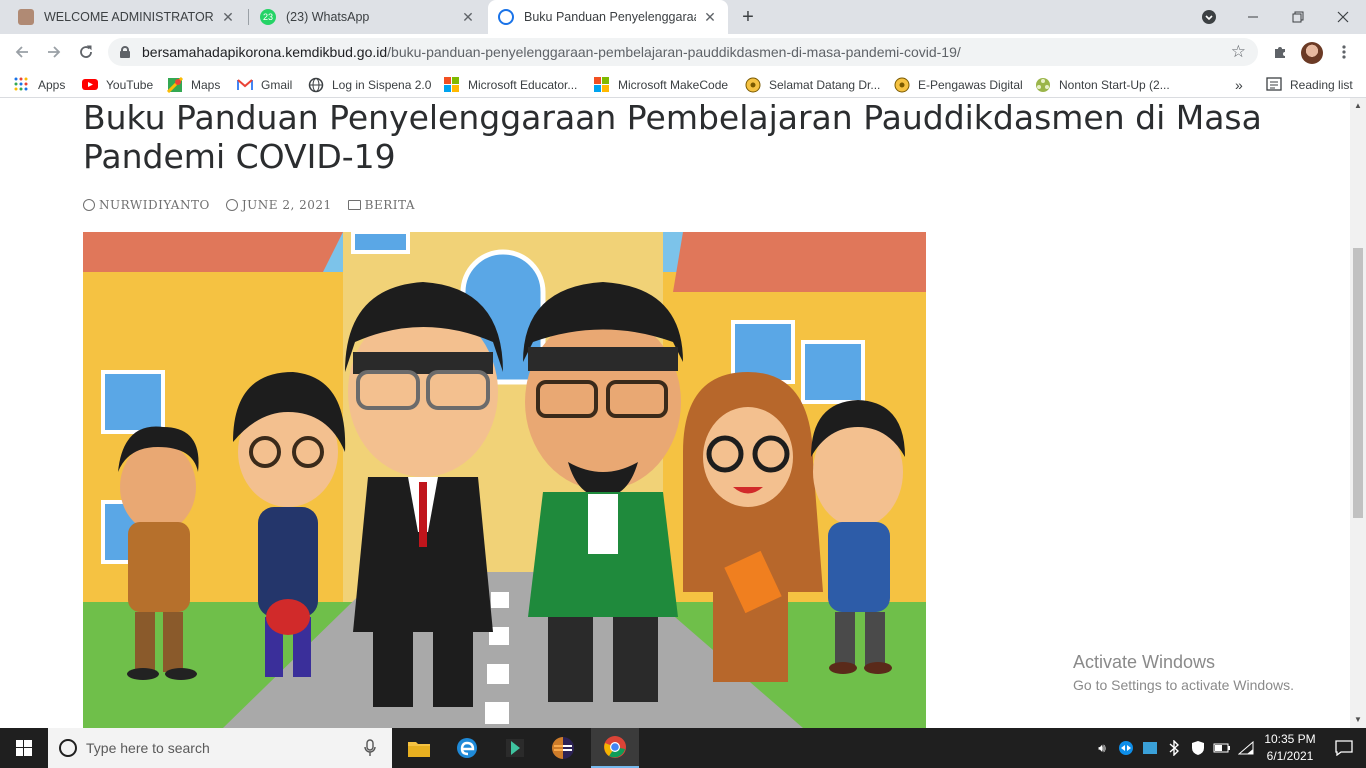  What do you see at coordinates (154, 205) in the screenshot?
I see `author-name: NURWIDIYANTO` at bounding box center [154, 205].